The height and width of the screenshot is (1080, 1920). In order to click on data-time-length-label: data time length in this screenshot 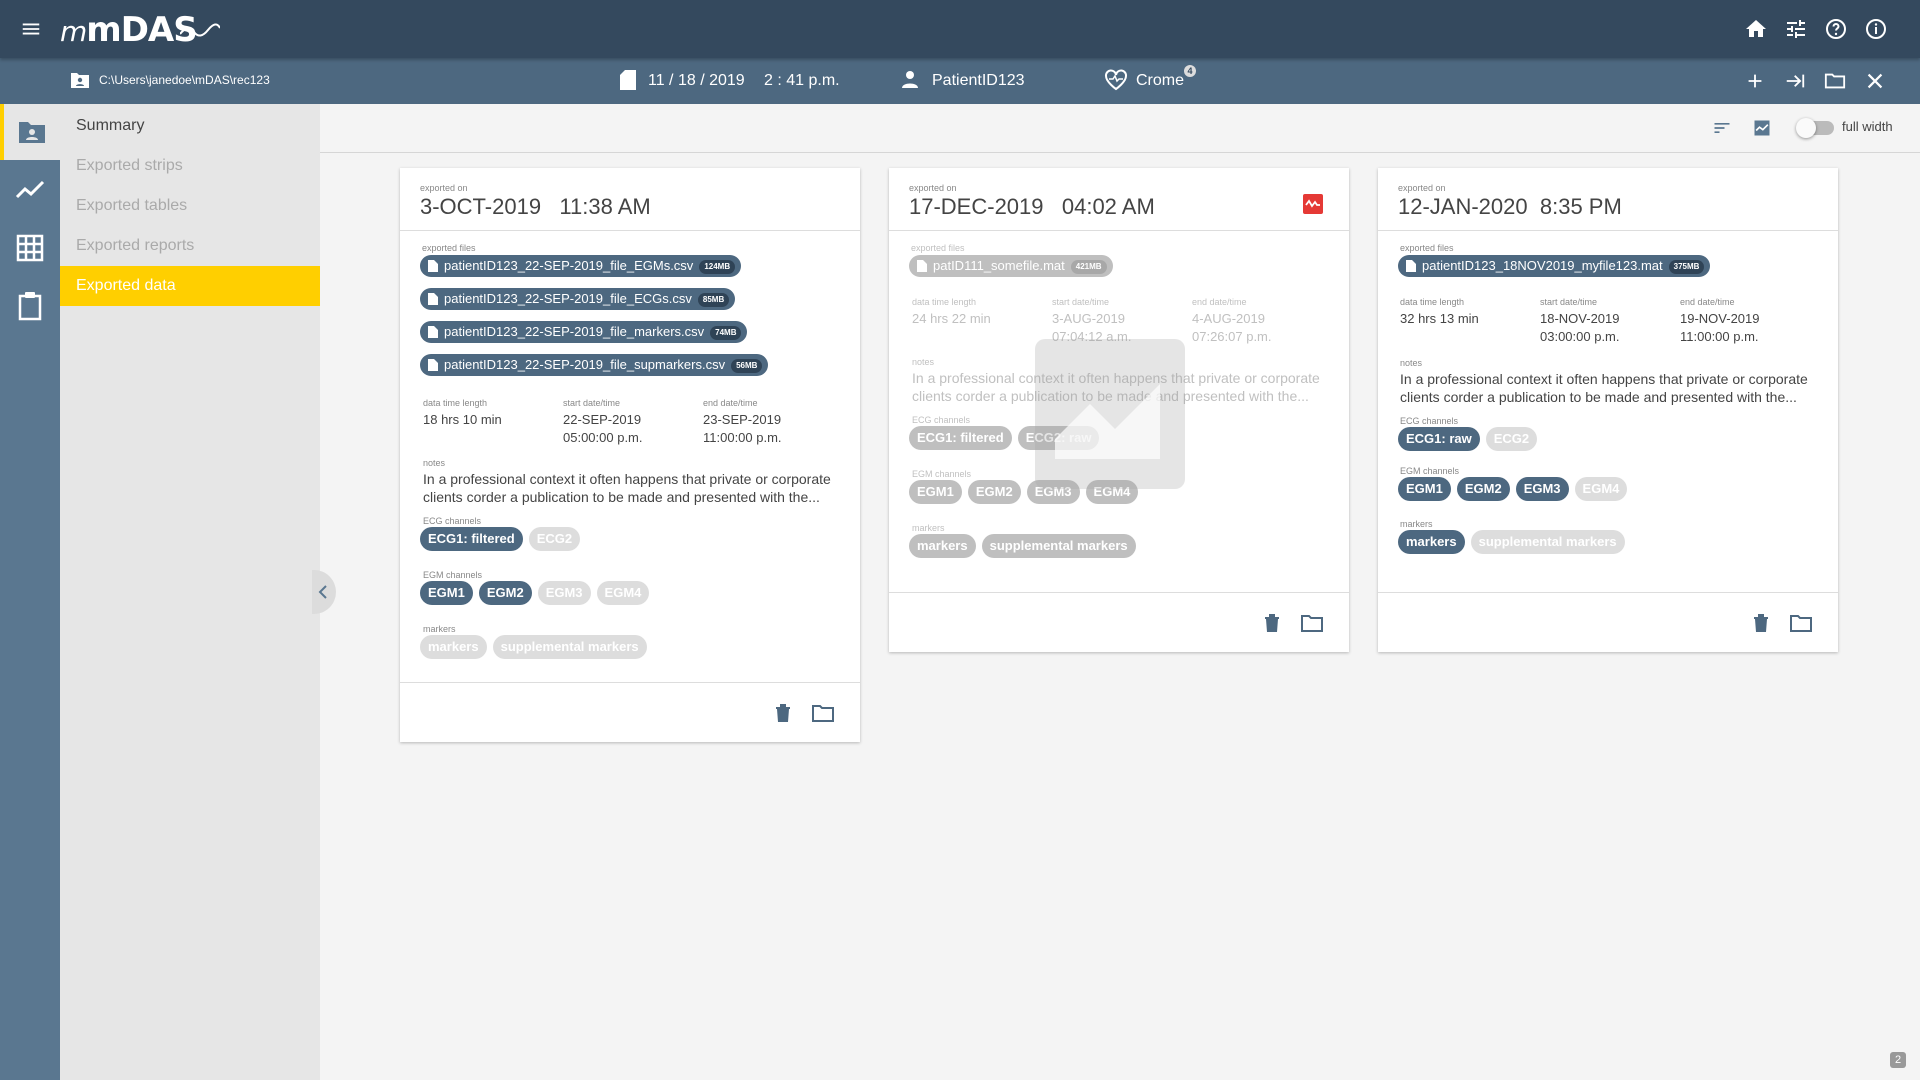, I will do `click(944, 302)`.